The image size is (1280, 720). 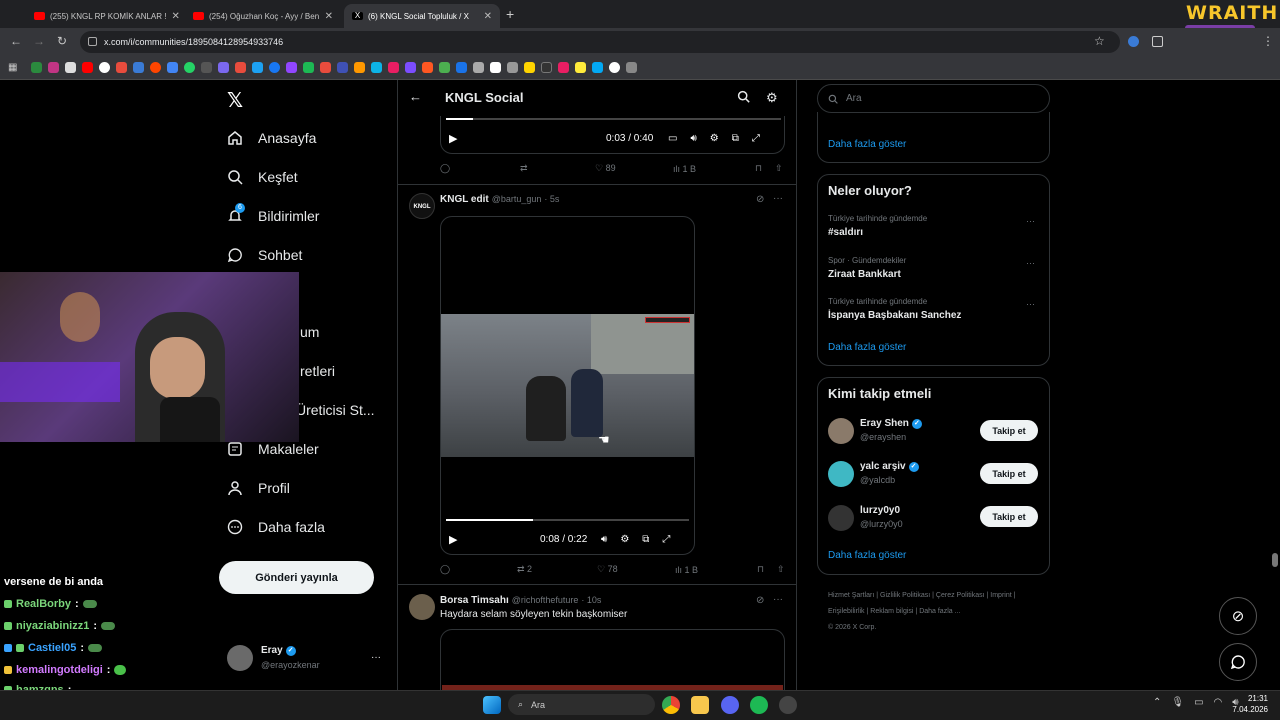 I want to click on spotify-icon, so click(x=759, y=705).